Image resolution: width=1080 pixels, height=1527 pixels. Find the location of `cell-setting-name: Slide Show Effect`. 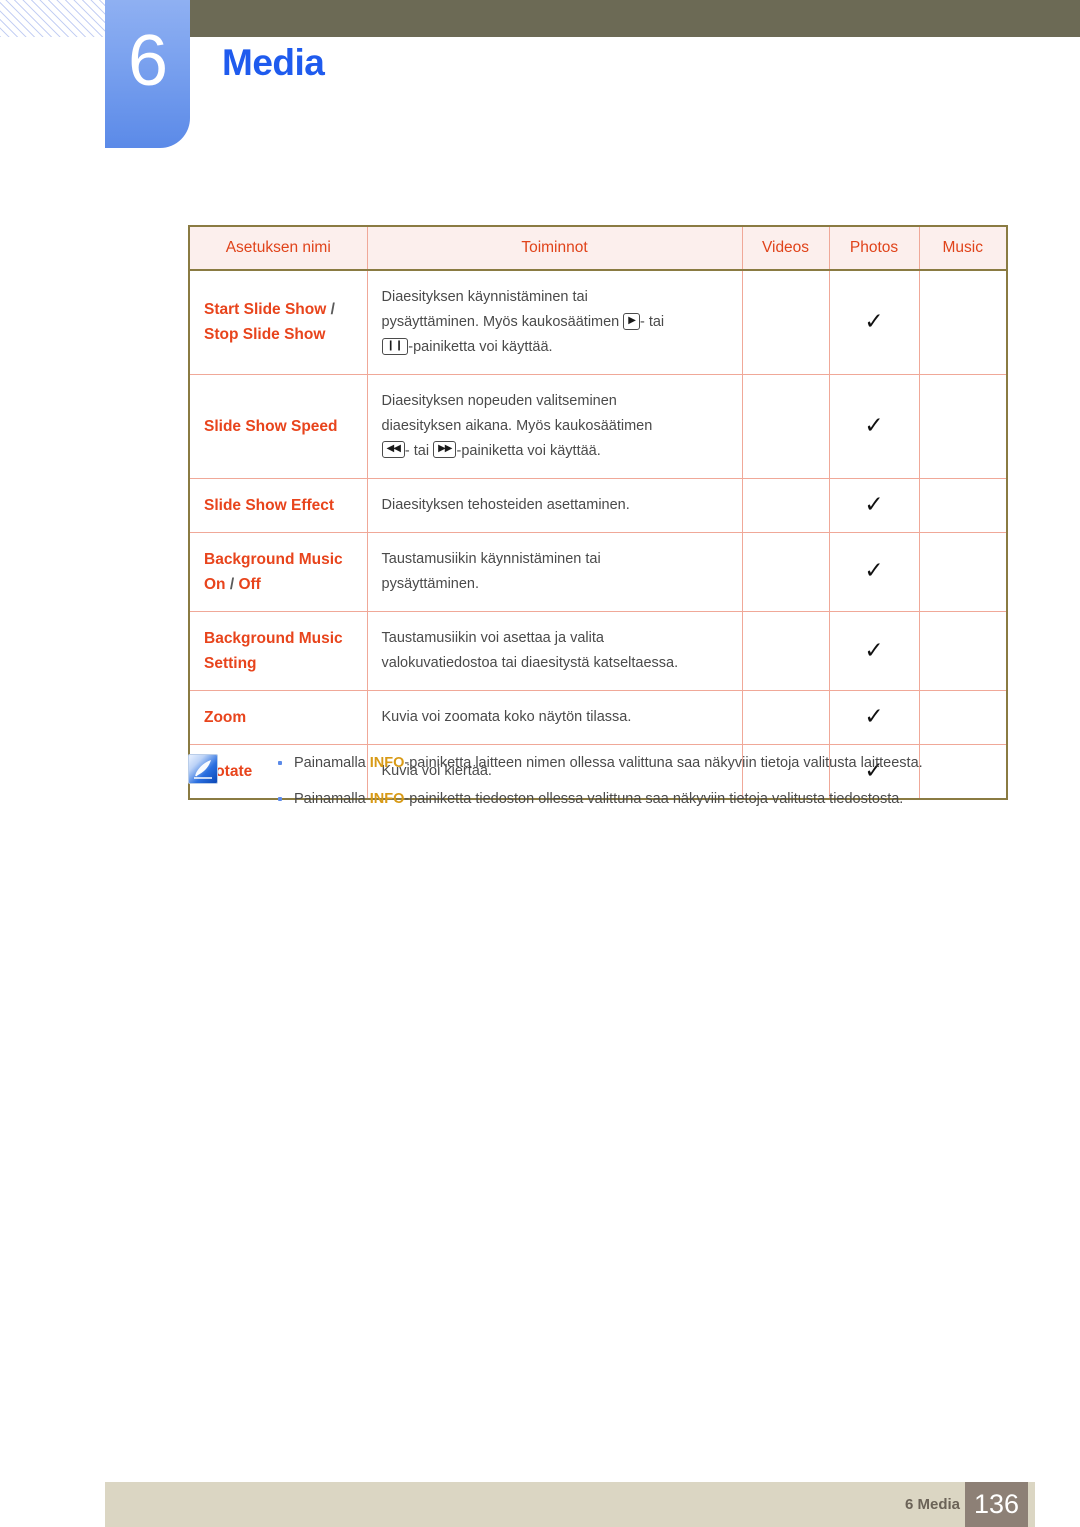

cell-setting-name: Slide Show Effect is located at coordinates (278, 505).